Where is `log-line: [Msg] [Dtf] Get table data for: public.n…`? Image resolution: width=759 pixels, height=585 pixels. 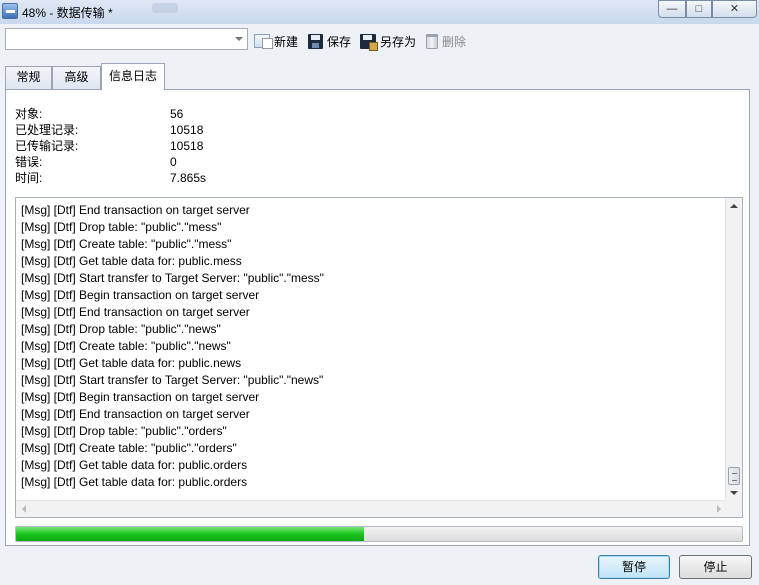 log-line: [Msg] [Dtf] Get table data for: public.n… is located at coordinates (131, 363).